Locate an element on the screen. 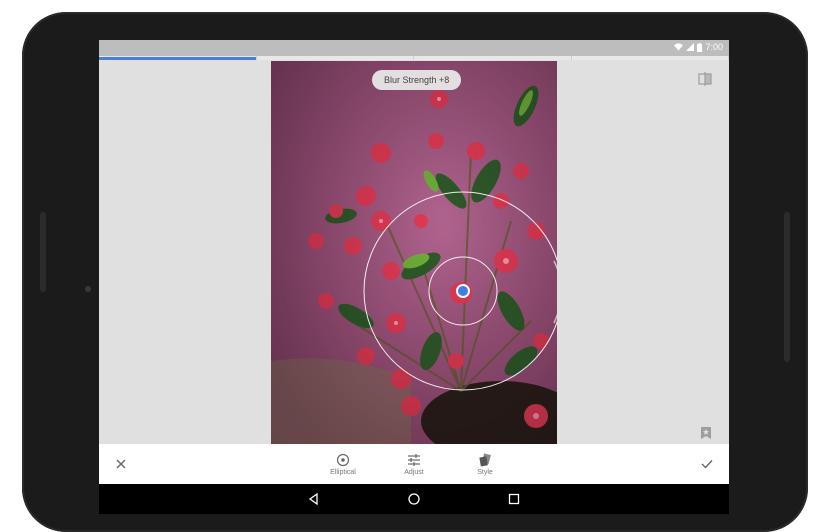 This screenshot has width=828, height=532. style-icon is located at coordinates (485, 459).